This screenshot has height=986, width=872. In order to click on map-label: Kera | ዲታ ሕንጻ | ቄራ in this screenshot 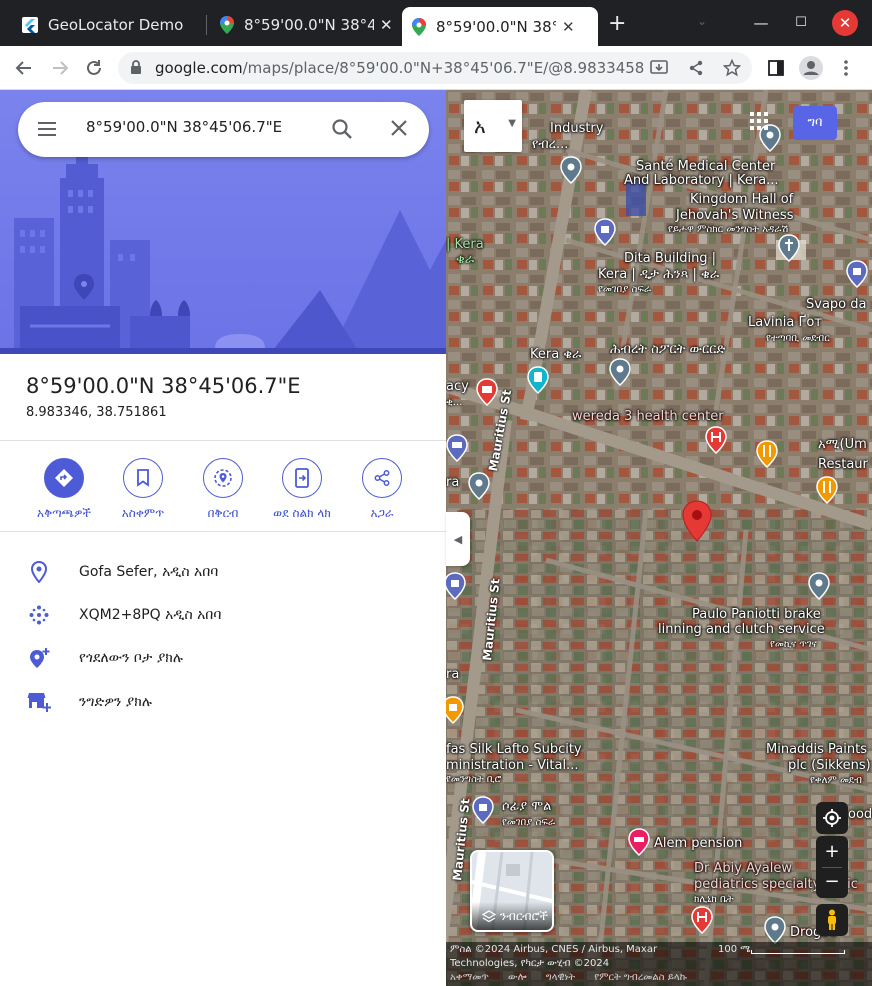, I will do `click(659, 274)`.